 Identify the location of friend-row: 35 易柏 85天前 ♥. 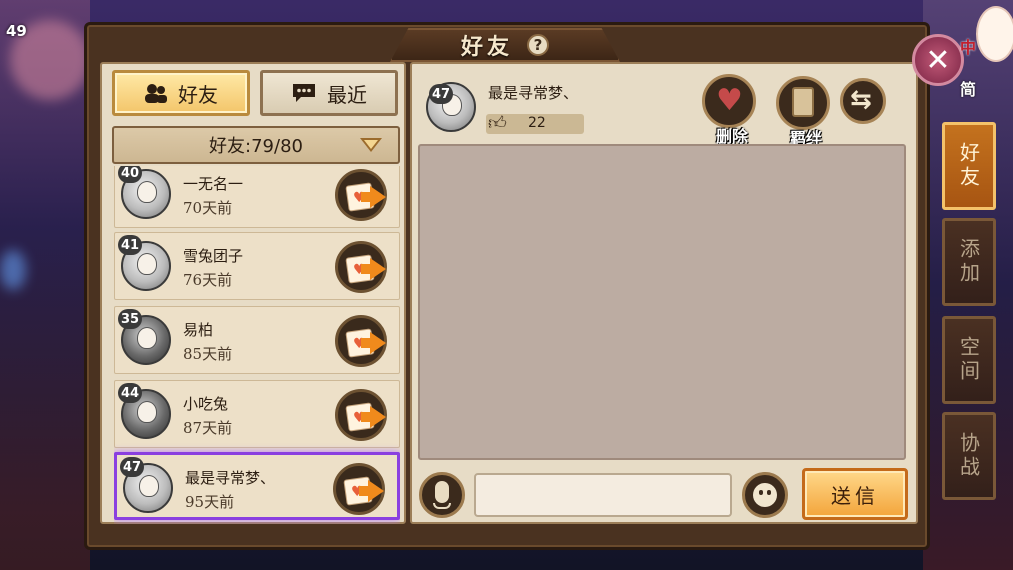
(257, 340).